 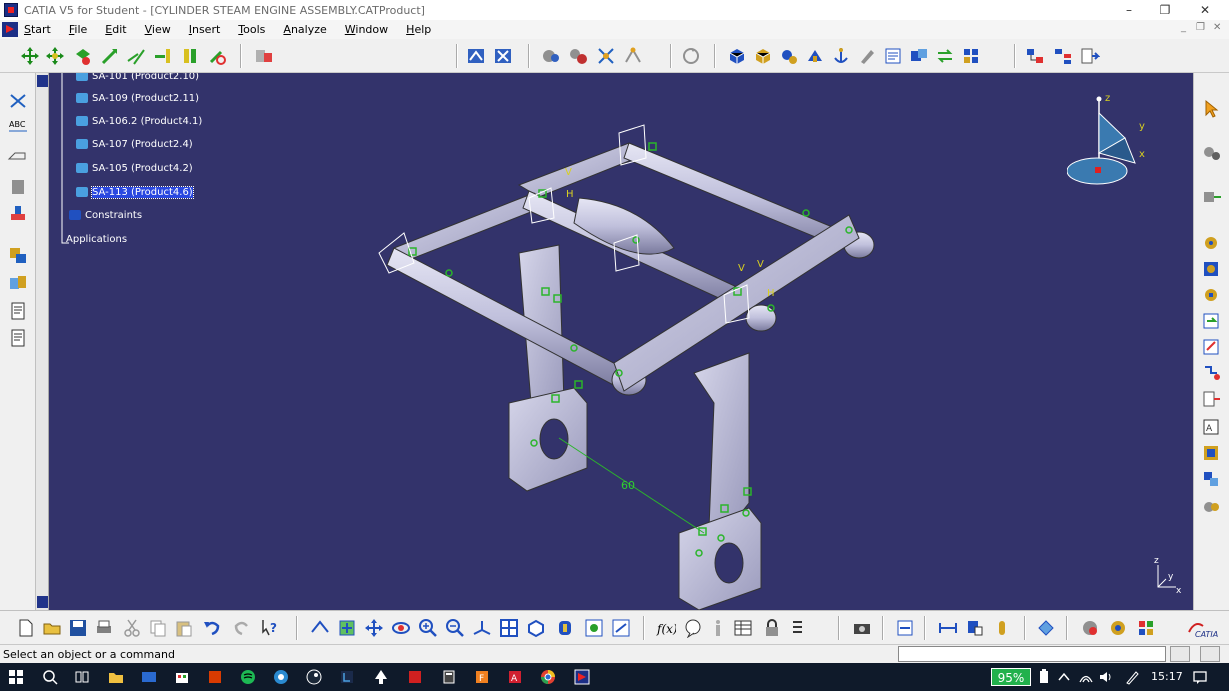 I want to click on front-rod, so click(x=508, y=318).